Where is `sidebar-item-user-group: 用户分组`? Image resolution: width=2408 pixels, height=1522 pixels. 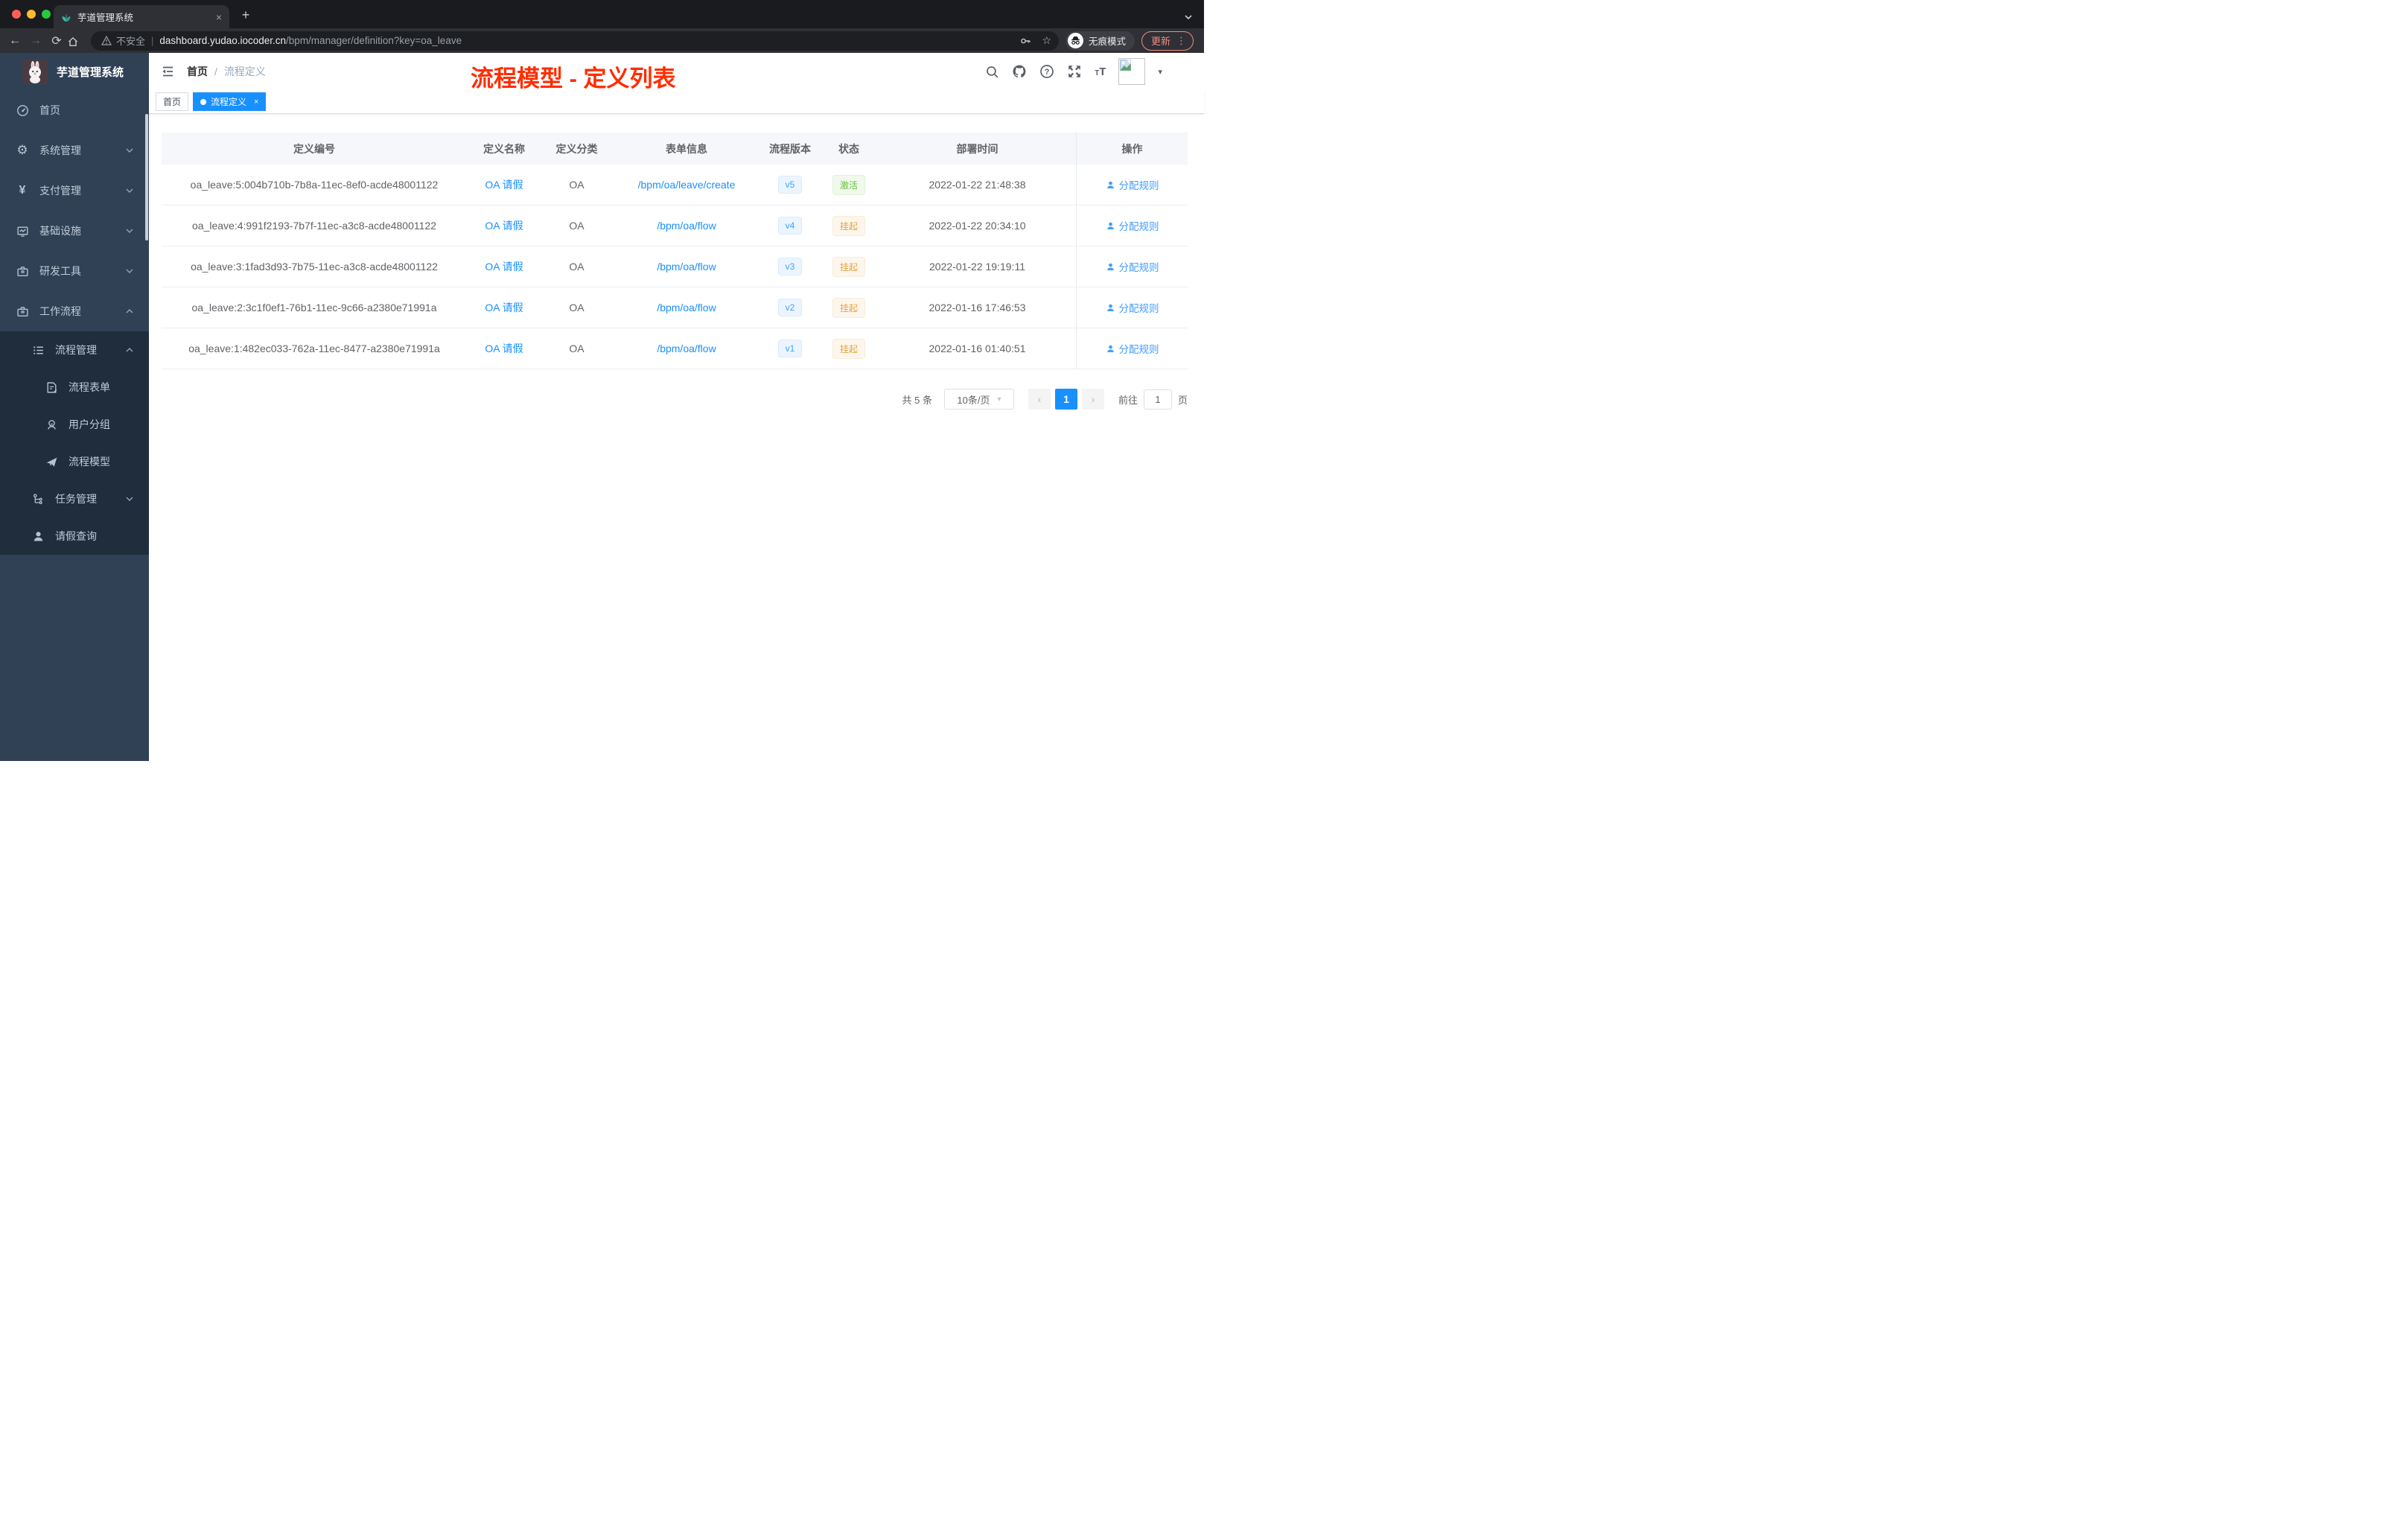 sidebar-item-user-group: 用户分组 is located at coordinates (74, 424).